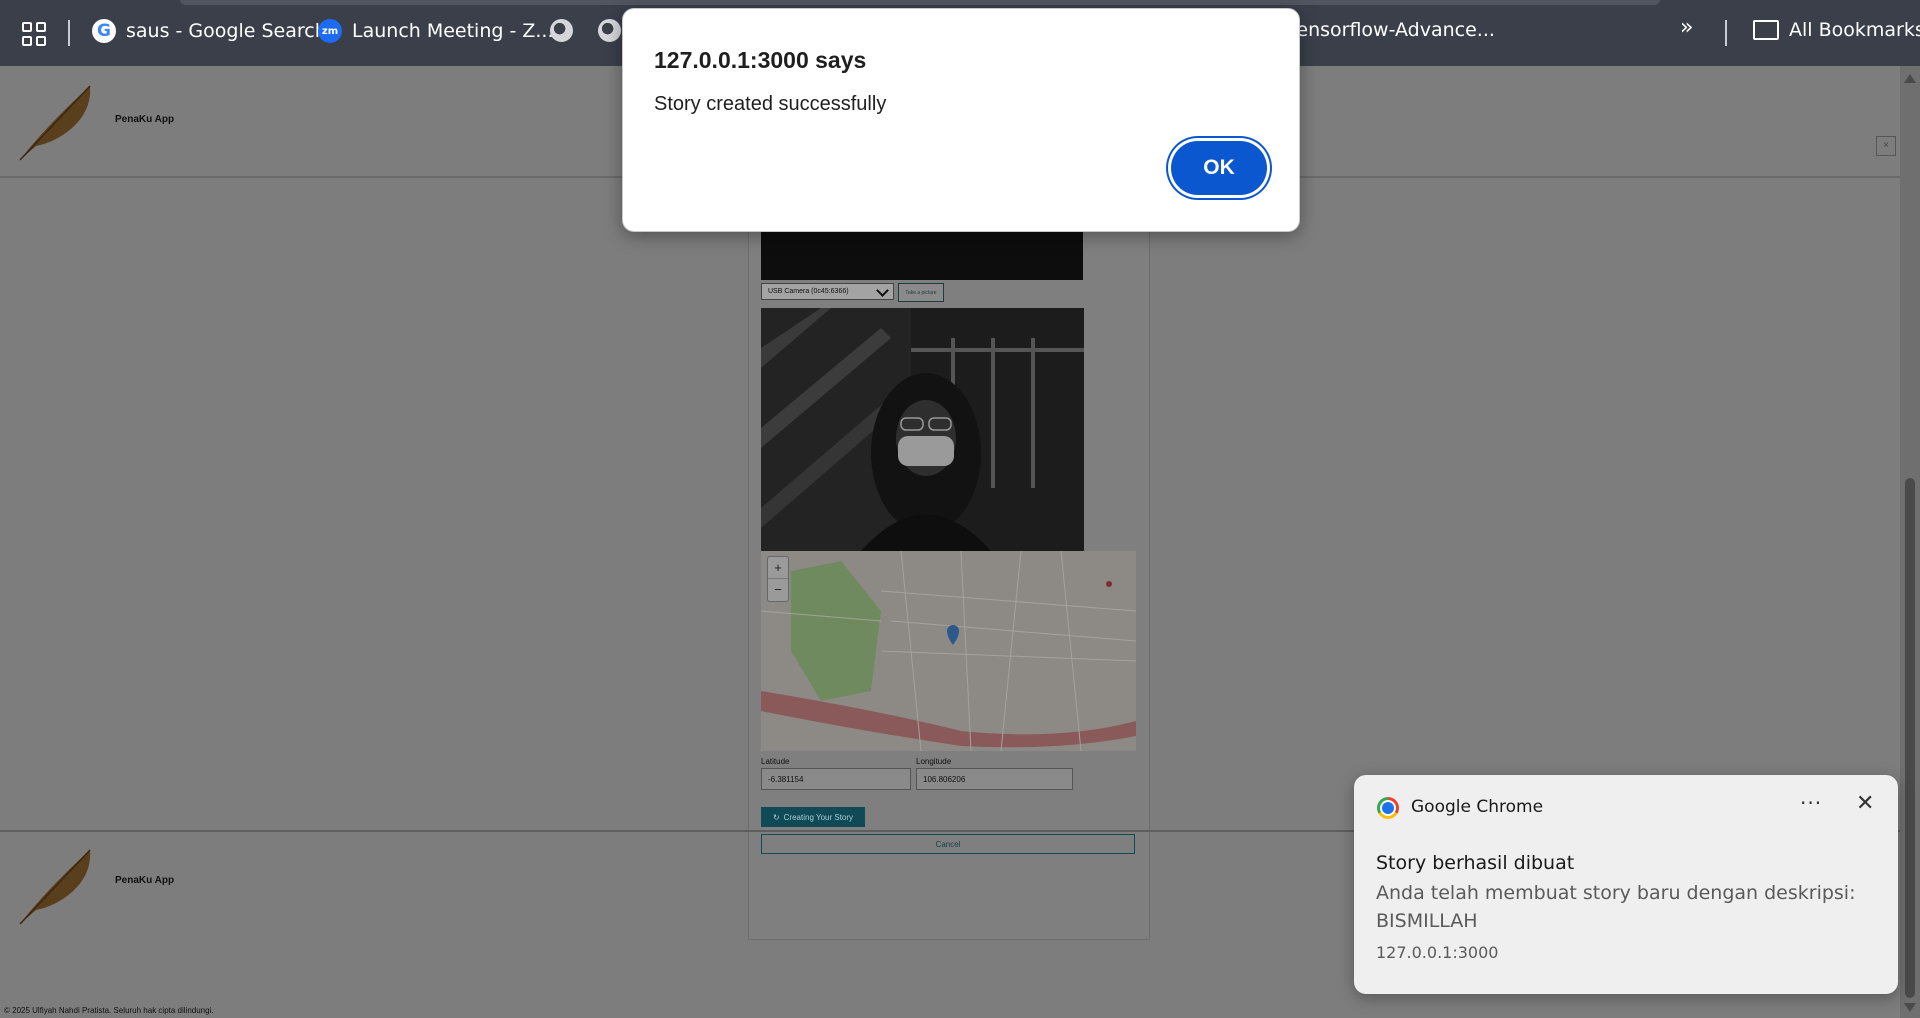 This screenshot has height=1018, width=1920. I want to click on ok-button: OK, so click(1219, 168).